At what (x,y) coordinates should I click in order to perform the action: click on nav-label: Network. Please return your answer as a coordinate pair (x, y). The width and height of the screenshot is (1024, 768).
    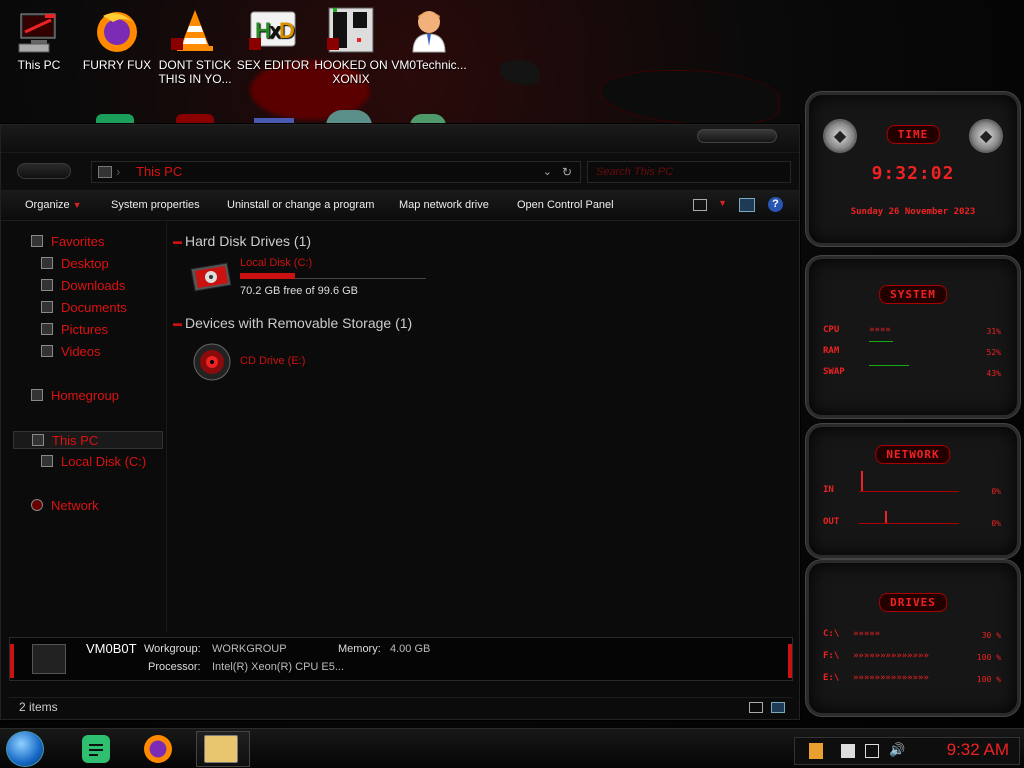
    Looking at the image, I should click on (75, 505).